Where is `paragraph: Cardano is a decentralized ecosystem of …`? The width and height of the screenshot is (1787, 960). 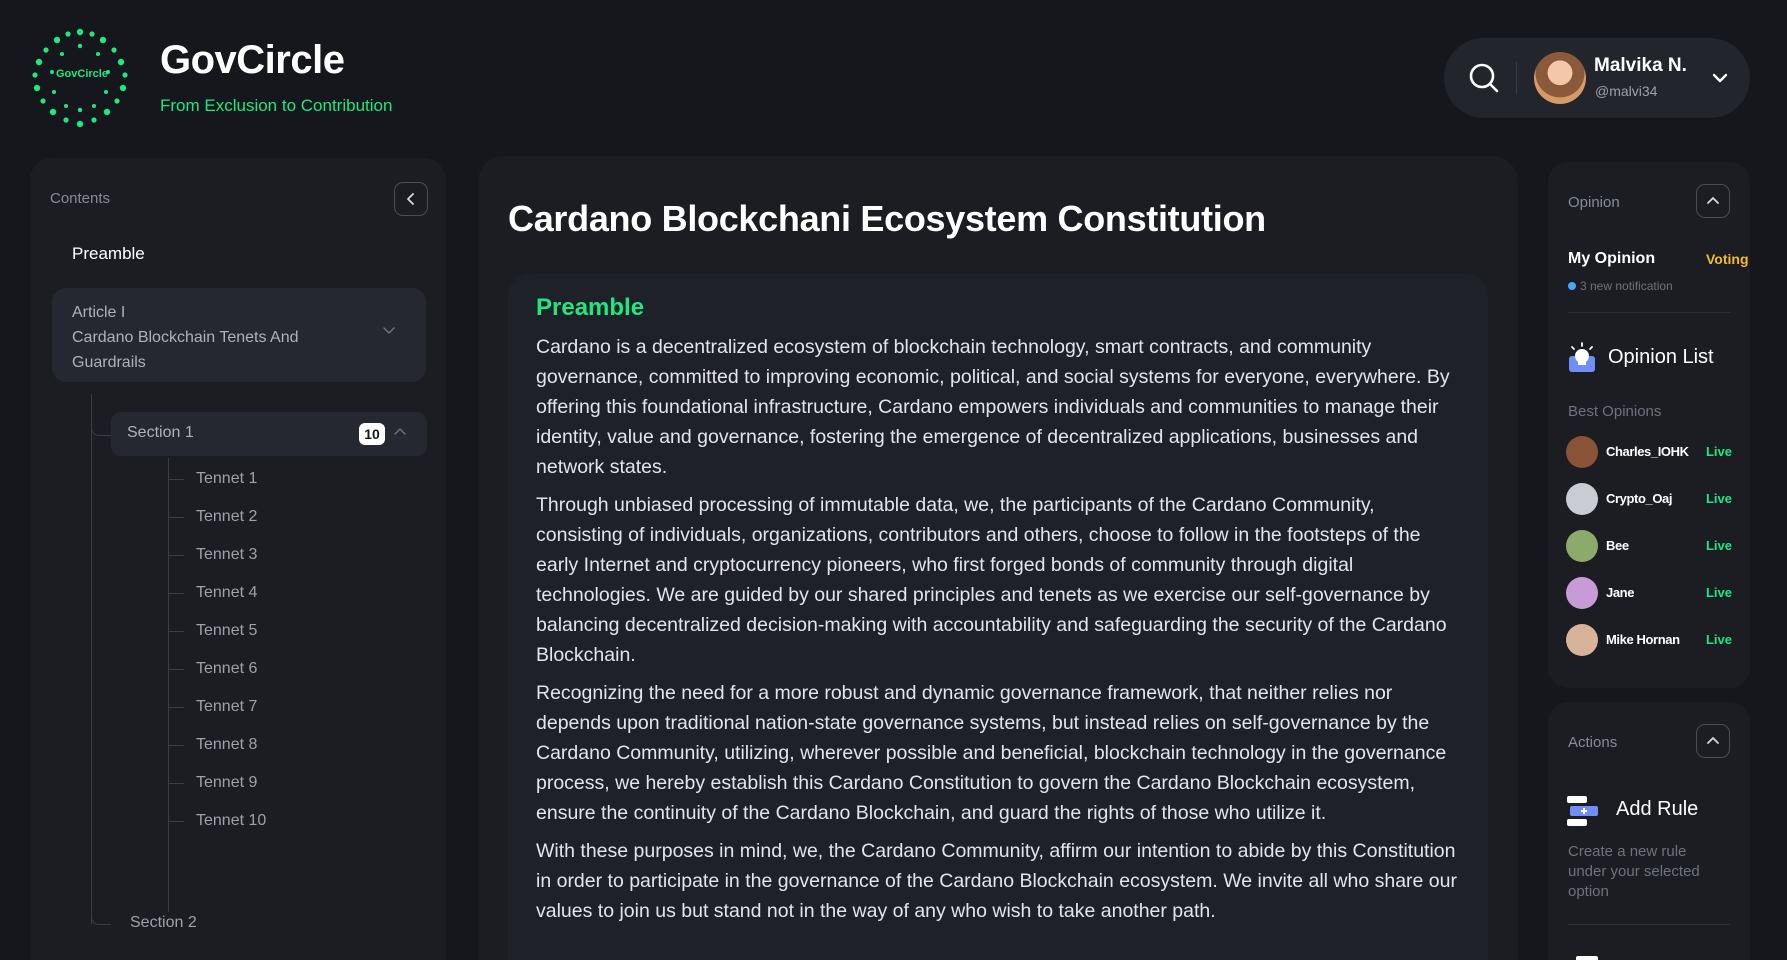
paragraph: Cardano is a decentralized ecosystem of … is located at coordinates (993, 407).